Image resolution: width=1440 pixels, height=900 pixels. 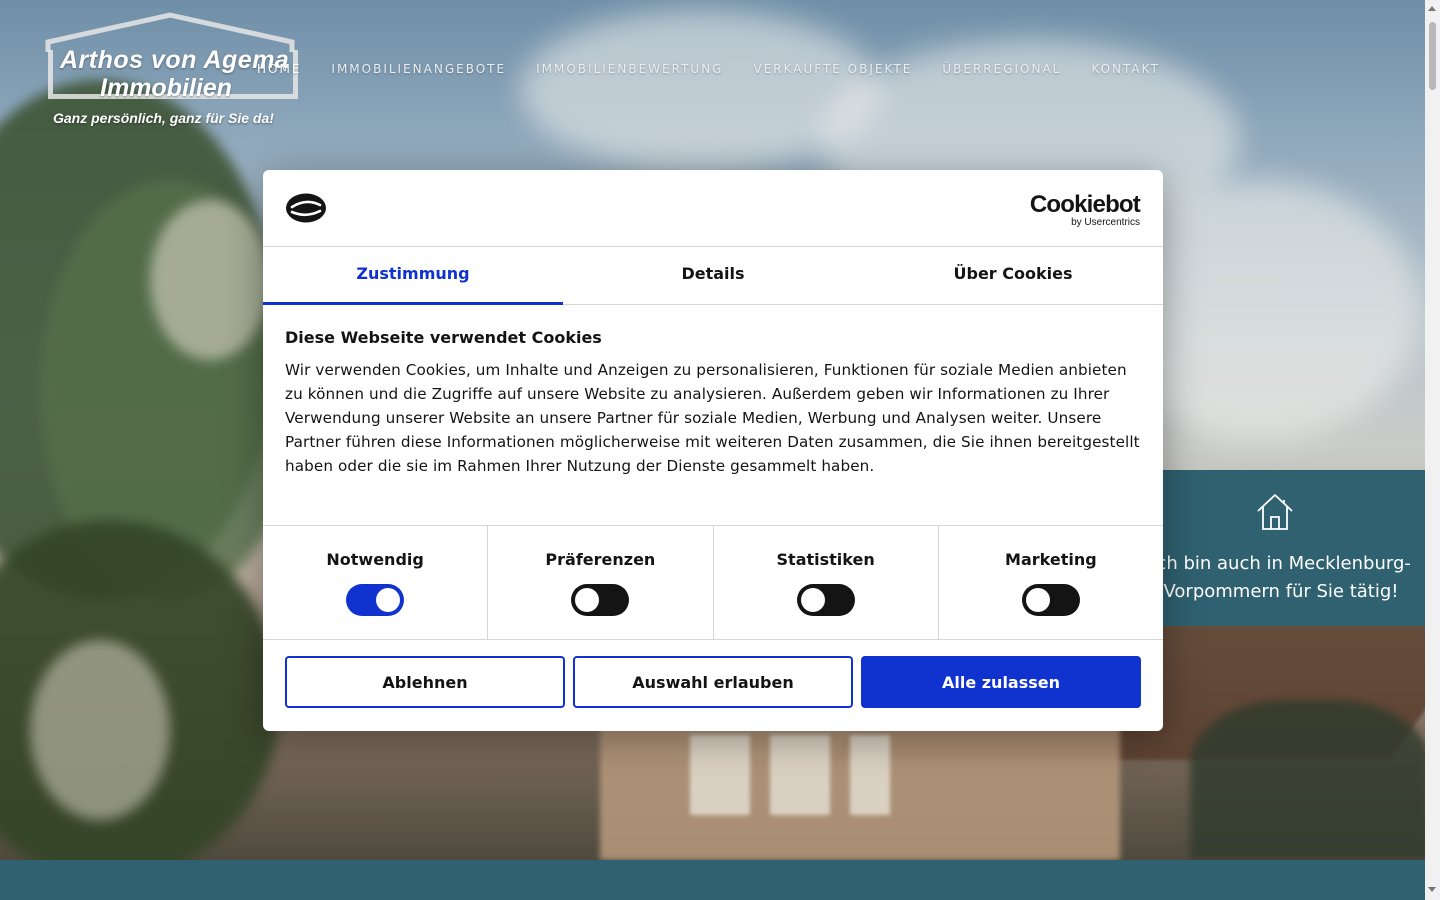 What do you see at coordinates (166, 88) in the screenshot?
I see `logo-subname: Immobilien` at bounding box center [166, 88].